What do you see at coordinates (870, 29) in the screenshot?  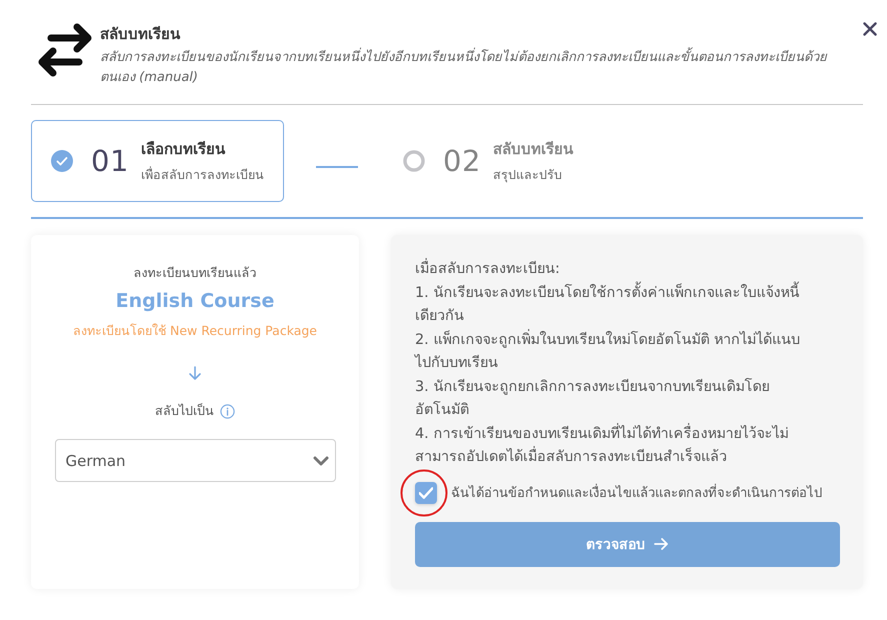 I see `close-icon` at bounding box center [870, 29].